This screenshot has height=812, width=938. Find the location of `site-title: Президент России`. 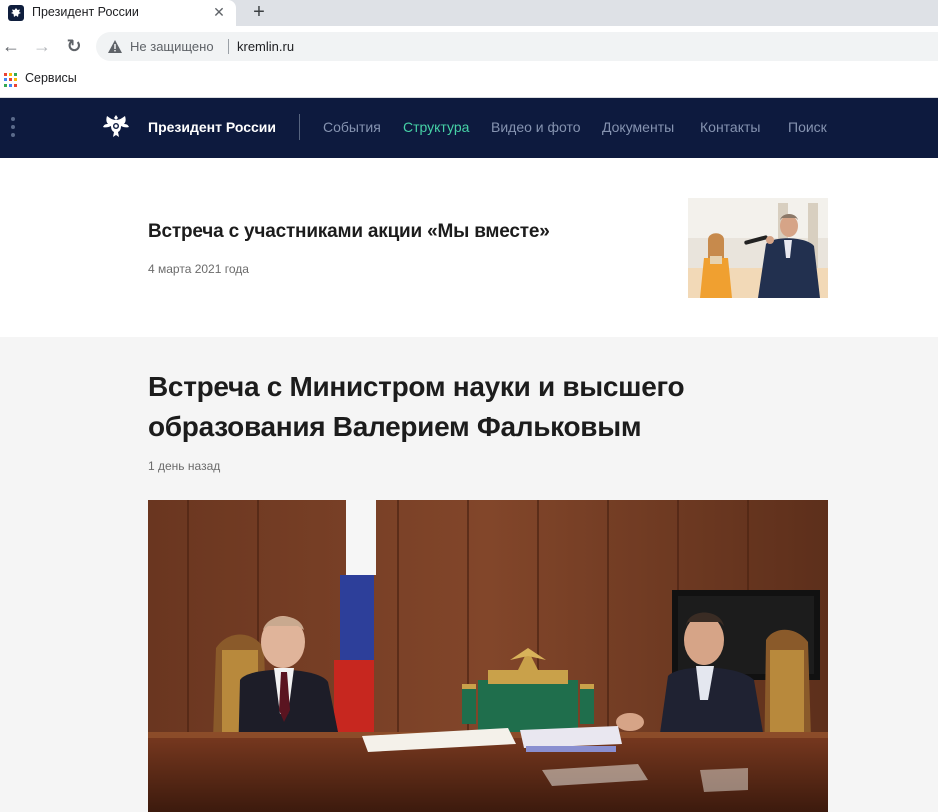

site-title: Президент России is located at coordinates (212, 127).